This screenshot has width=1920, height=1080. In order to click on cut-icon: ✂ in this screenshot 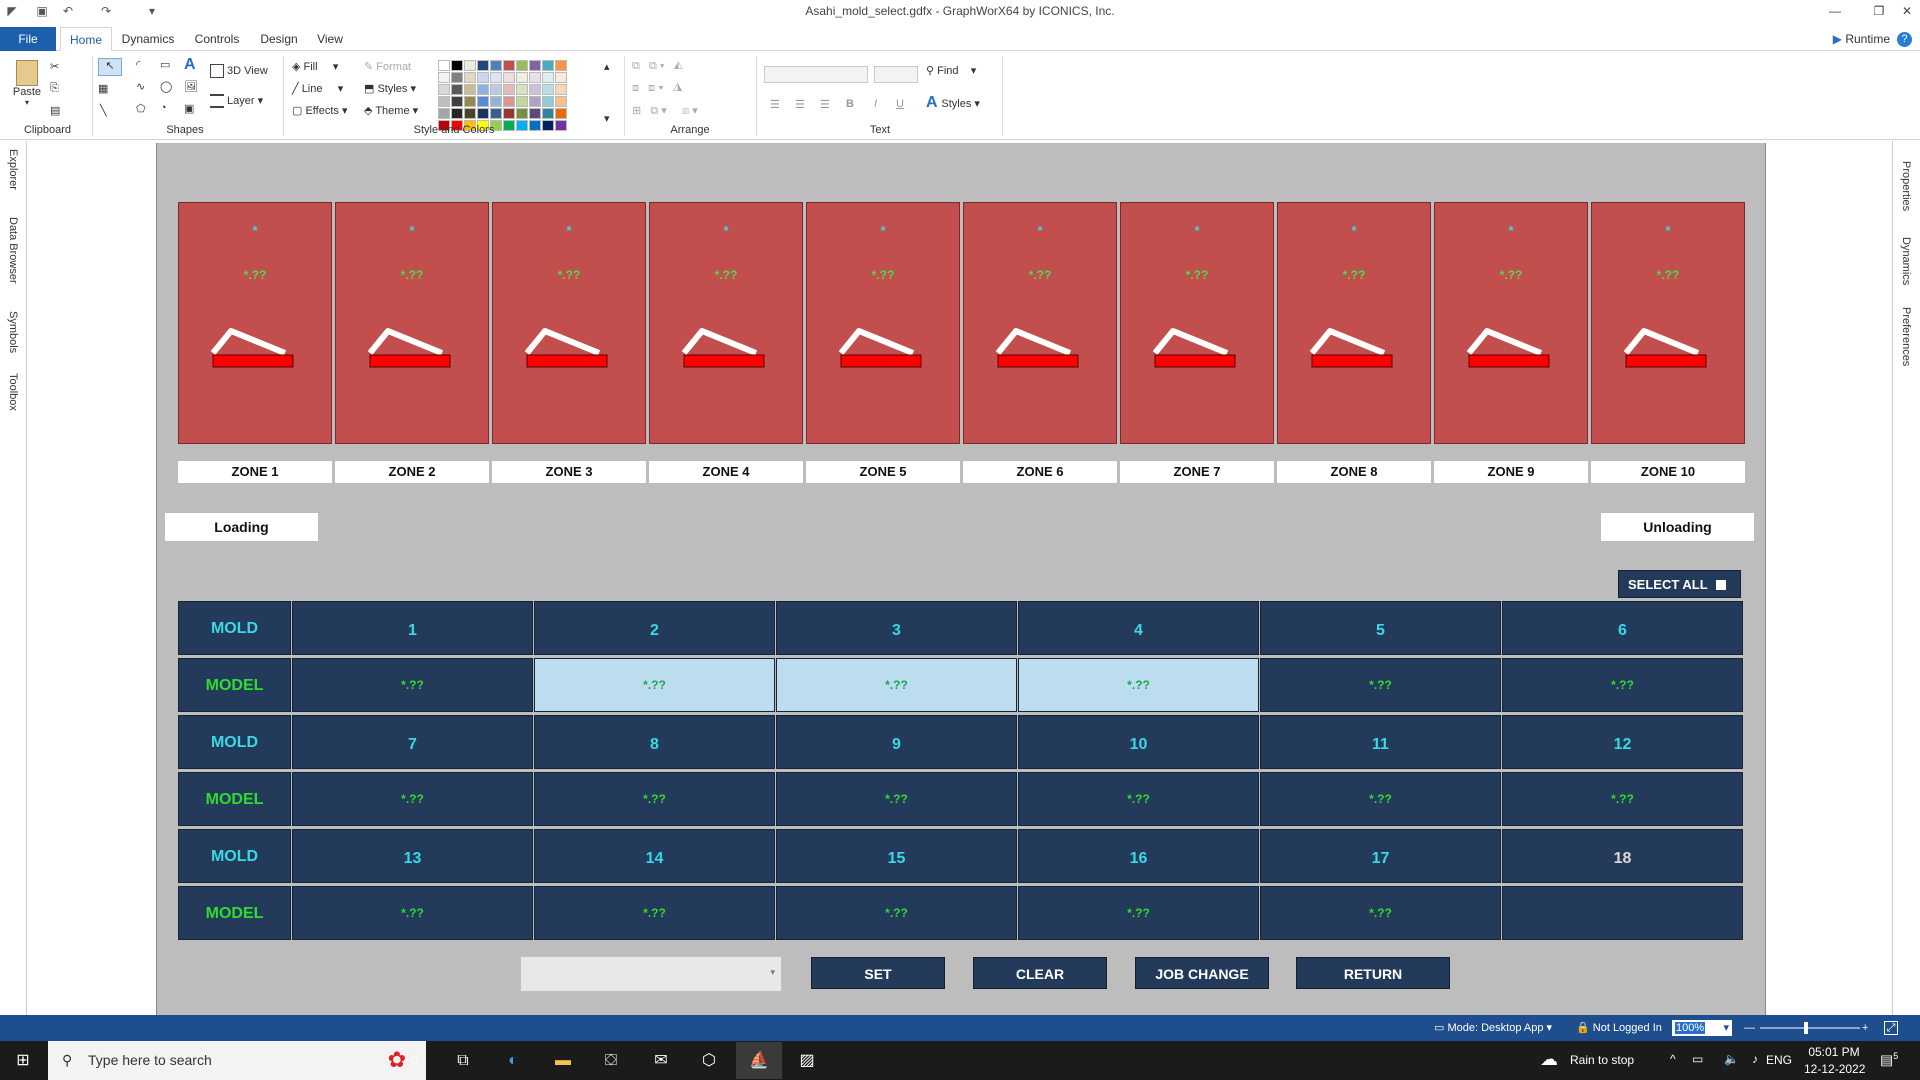, I will do `click(54, 66)`.